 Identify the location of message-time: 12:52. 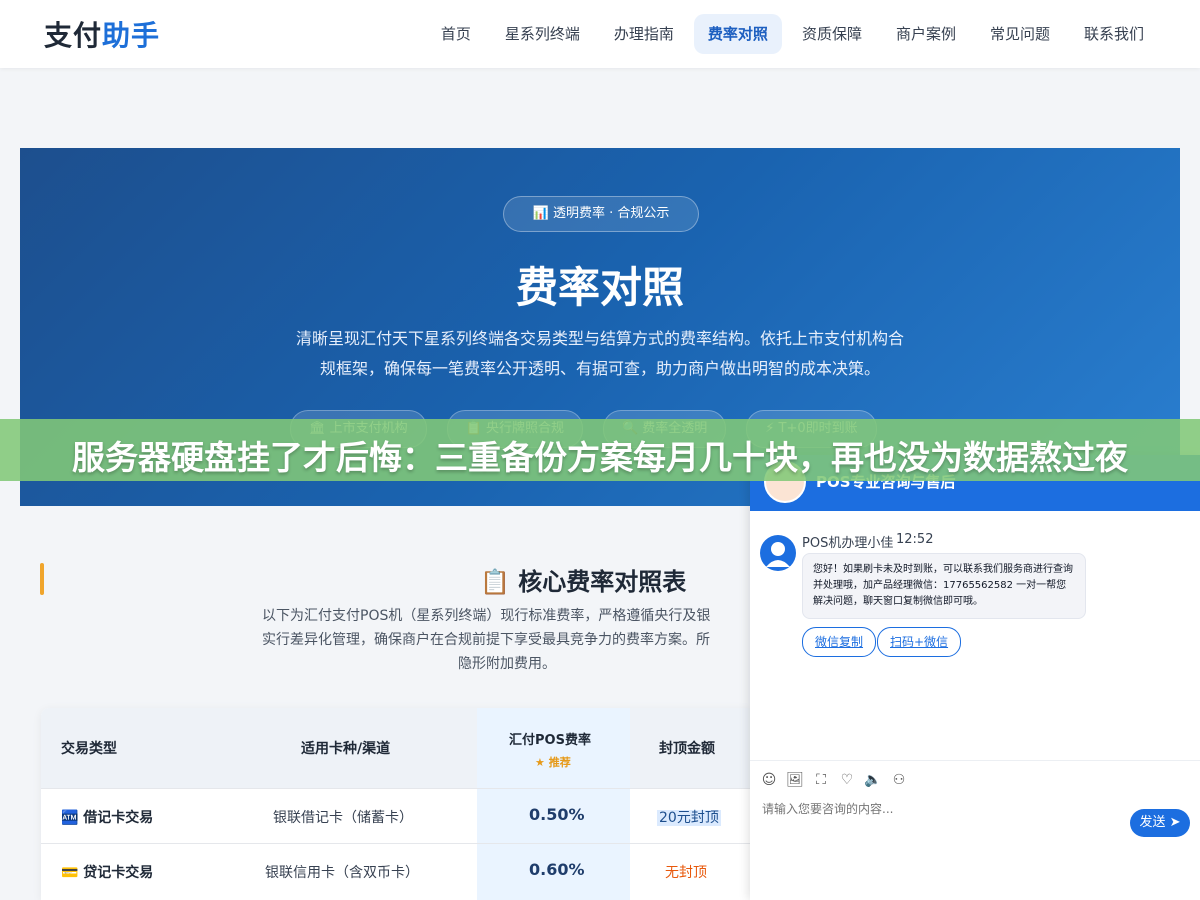
(915, 539).